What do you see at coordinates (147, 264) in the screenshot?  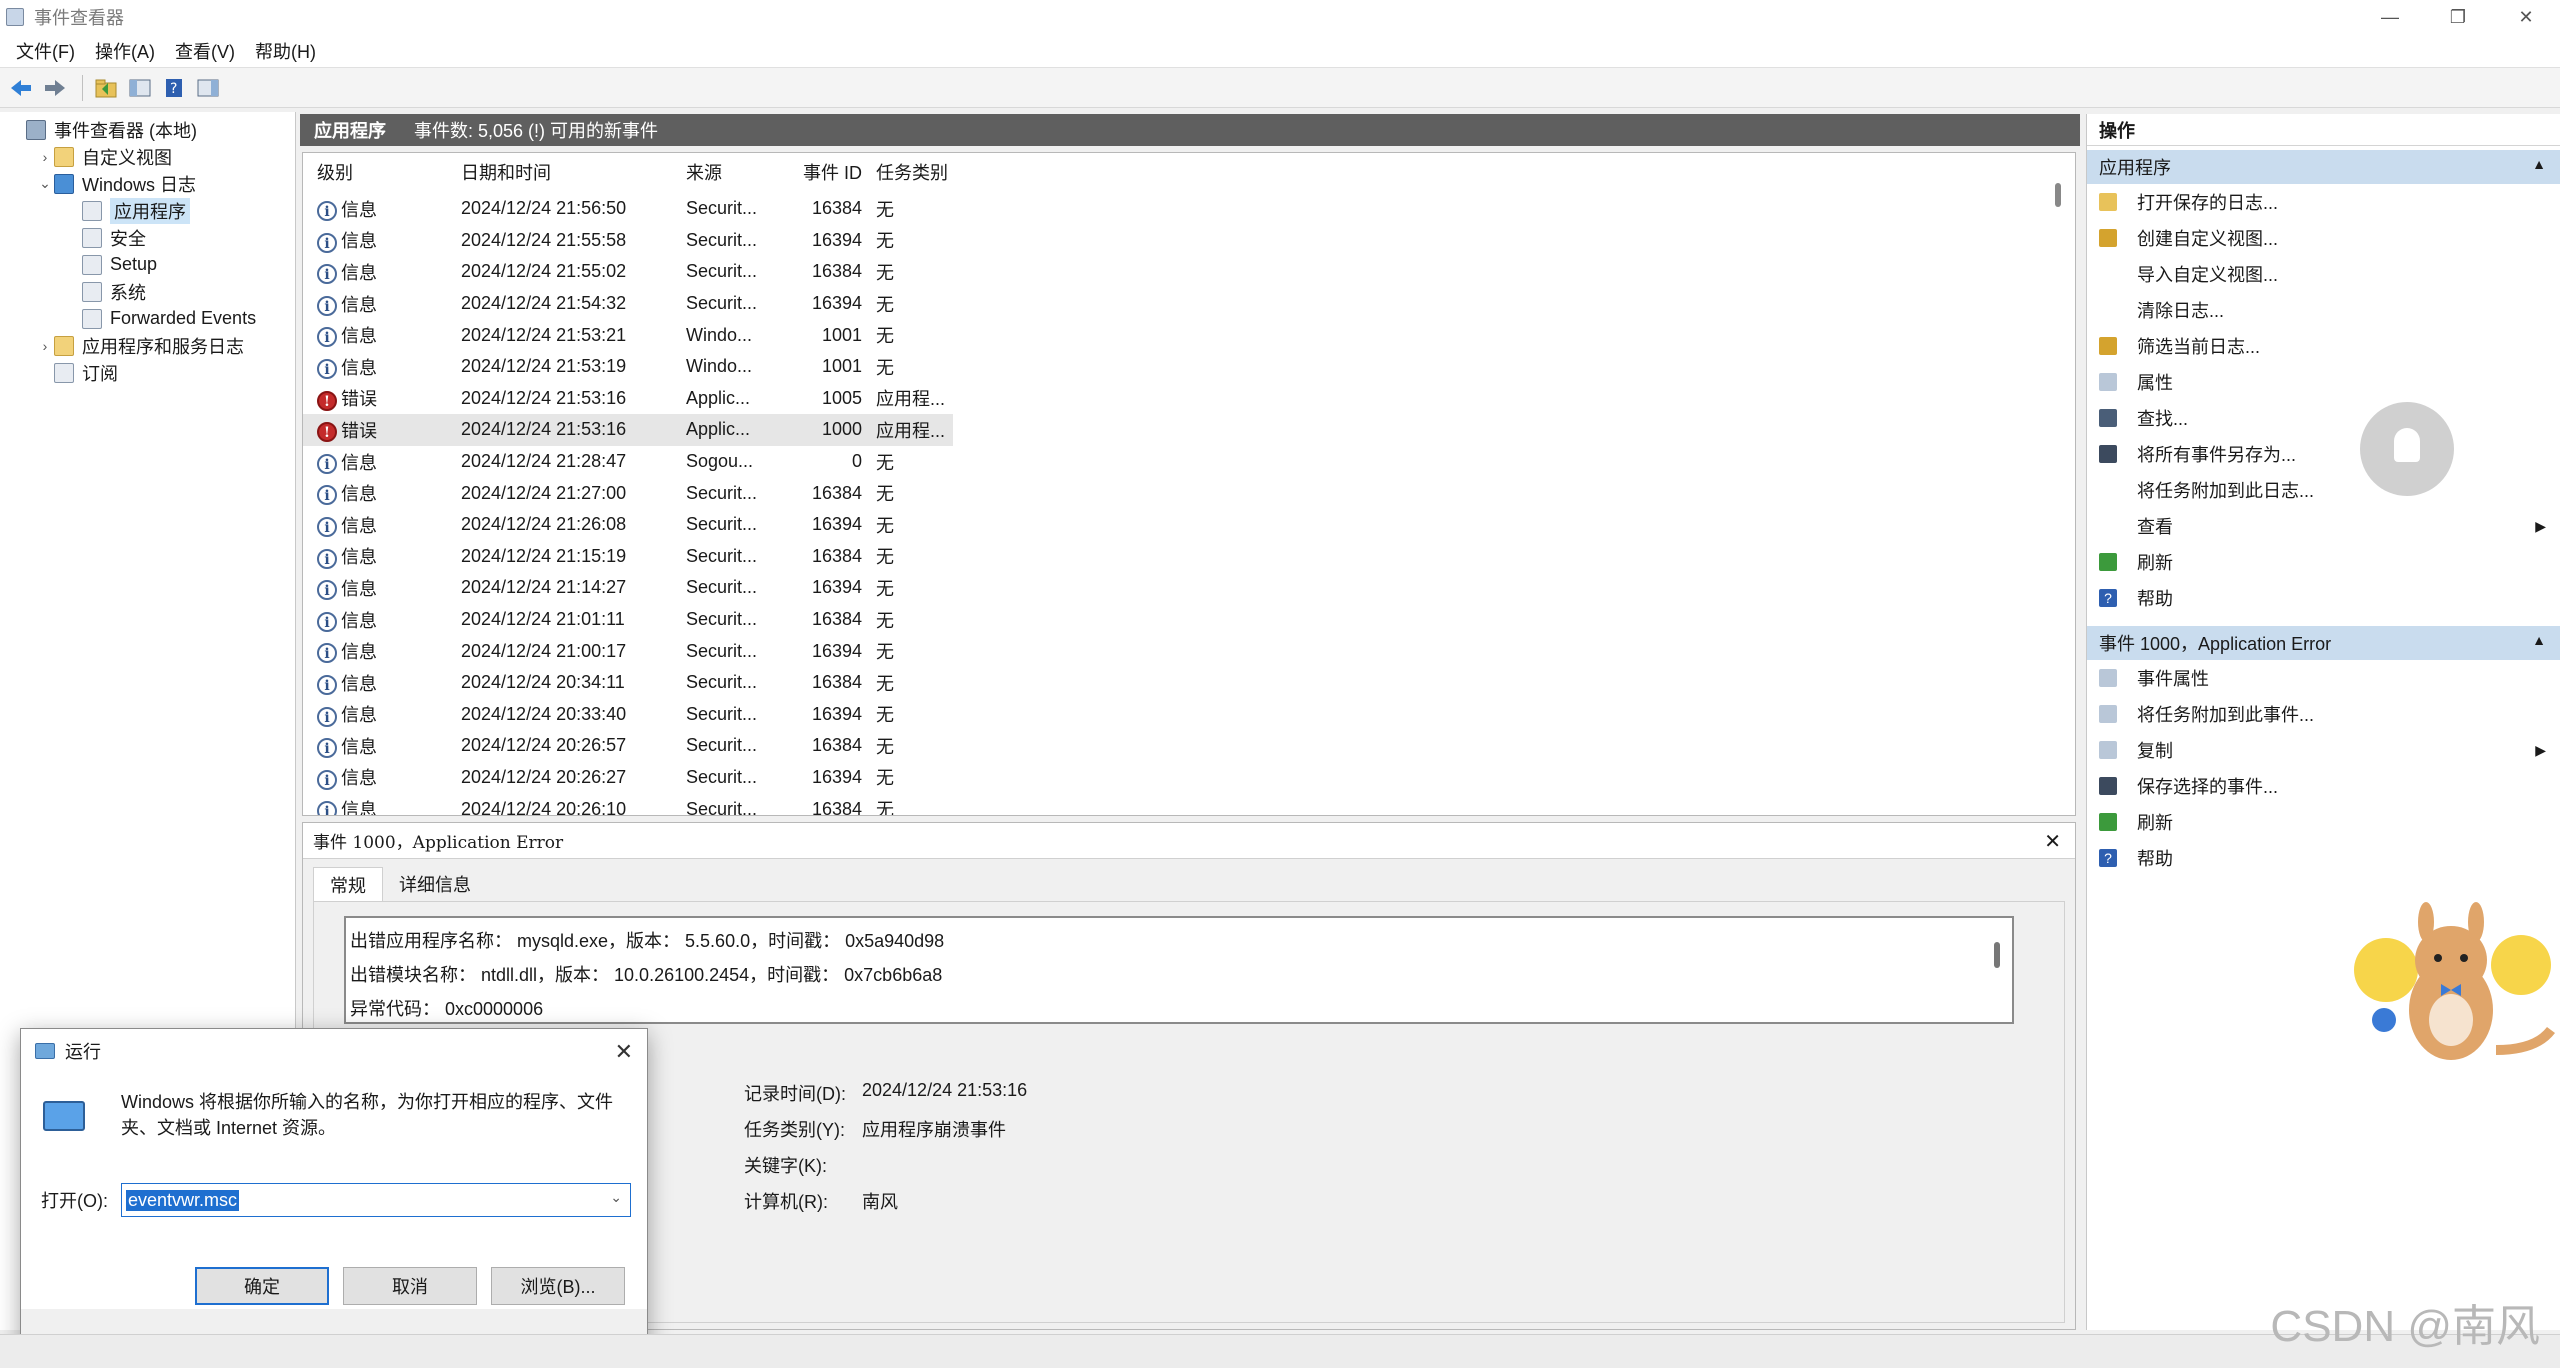 I see `tree-item: Setup` at bounding box center [147, 264].